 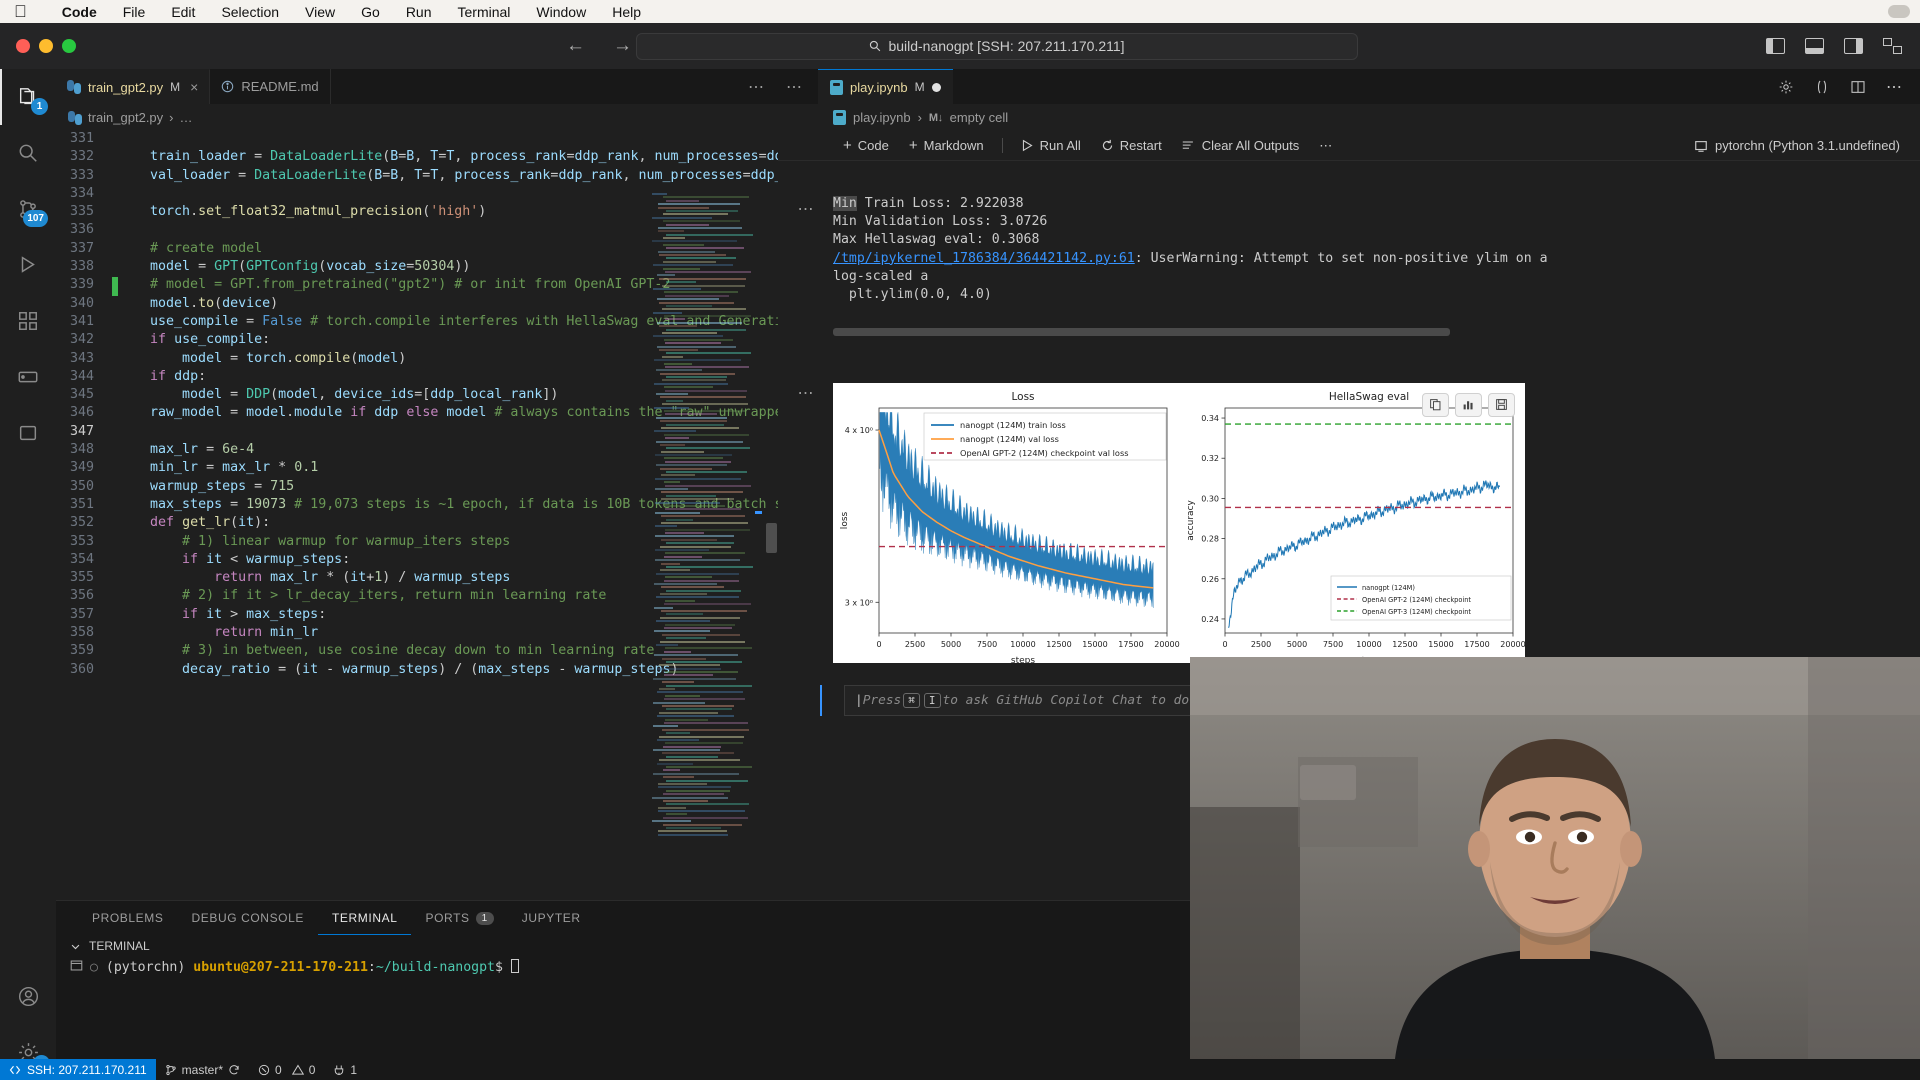 I want to click on toggle-secondary-sidebar-icon, so click(x=1853, y=46).